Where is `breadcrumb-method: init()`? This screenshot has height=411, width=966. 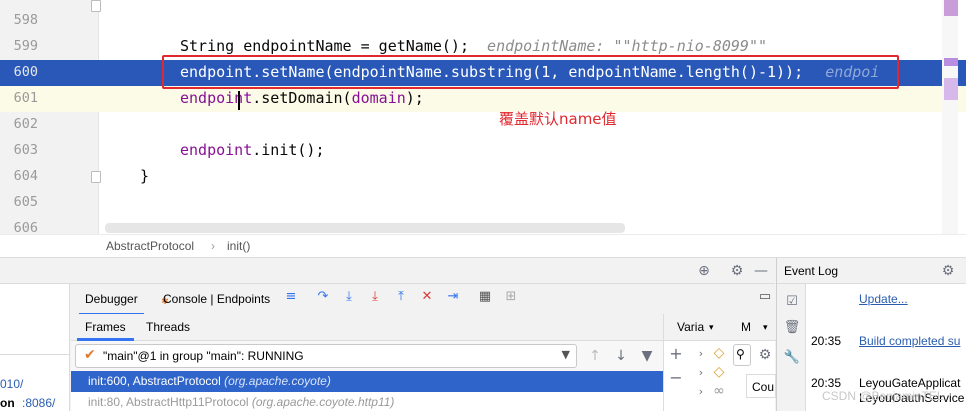
breadcrumb-method: init() is located at coordinates (238, 246).